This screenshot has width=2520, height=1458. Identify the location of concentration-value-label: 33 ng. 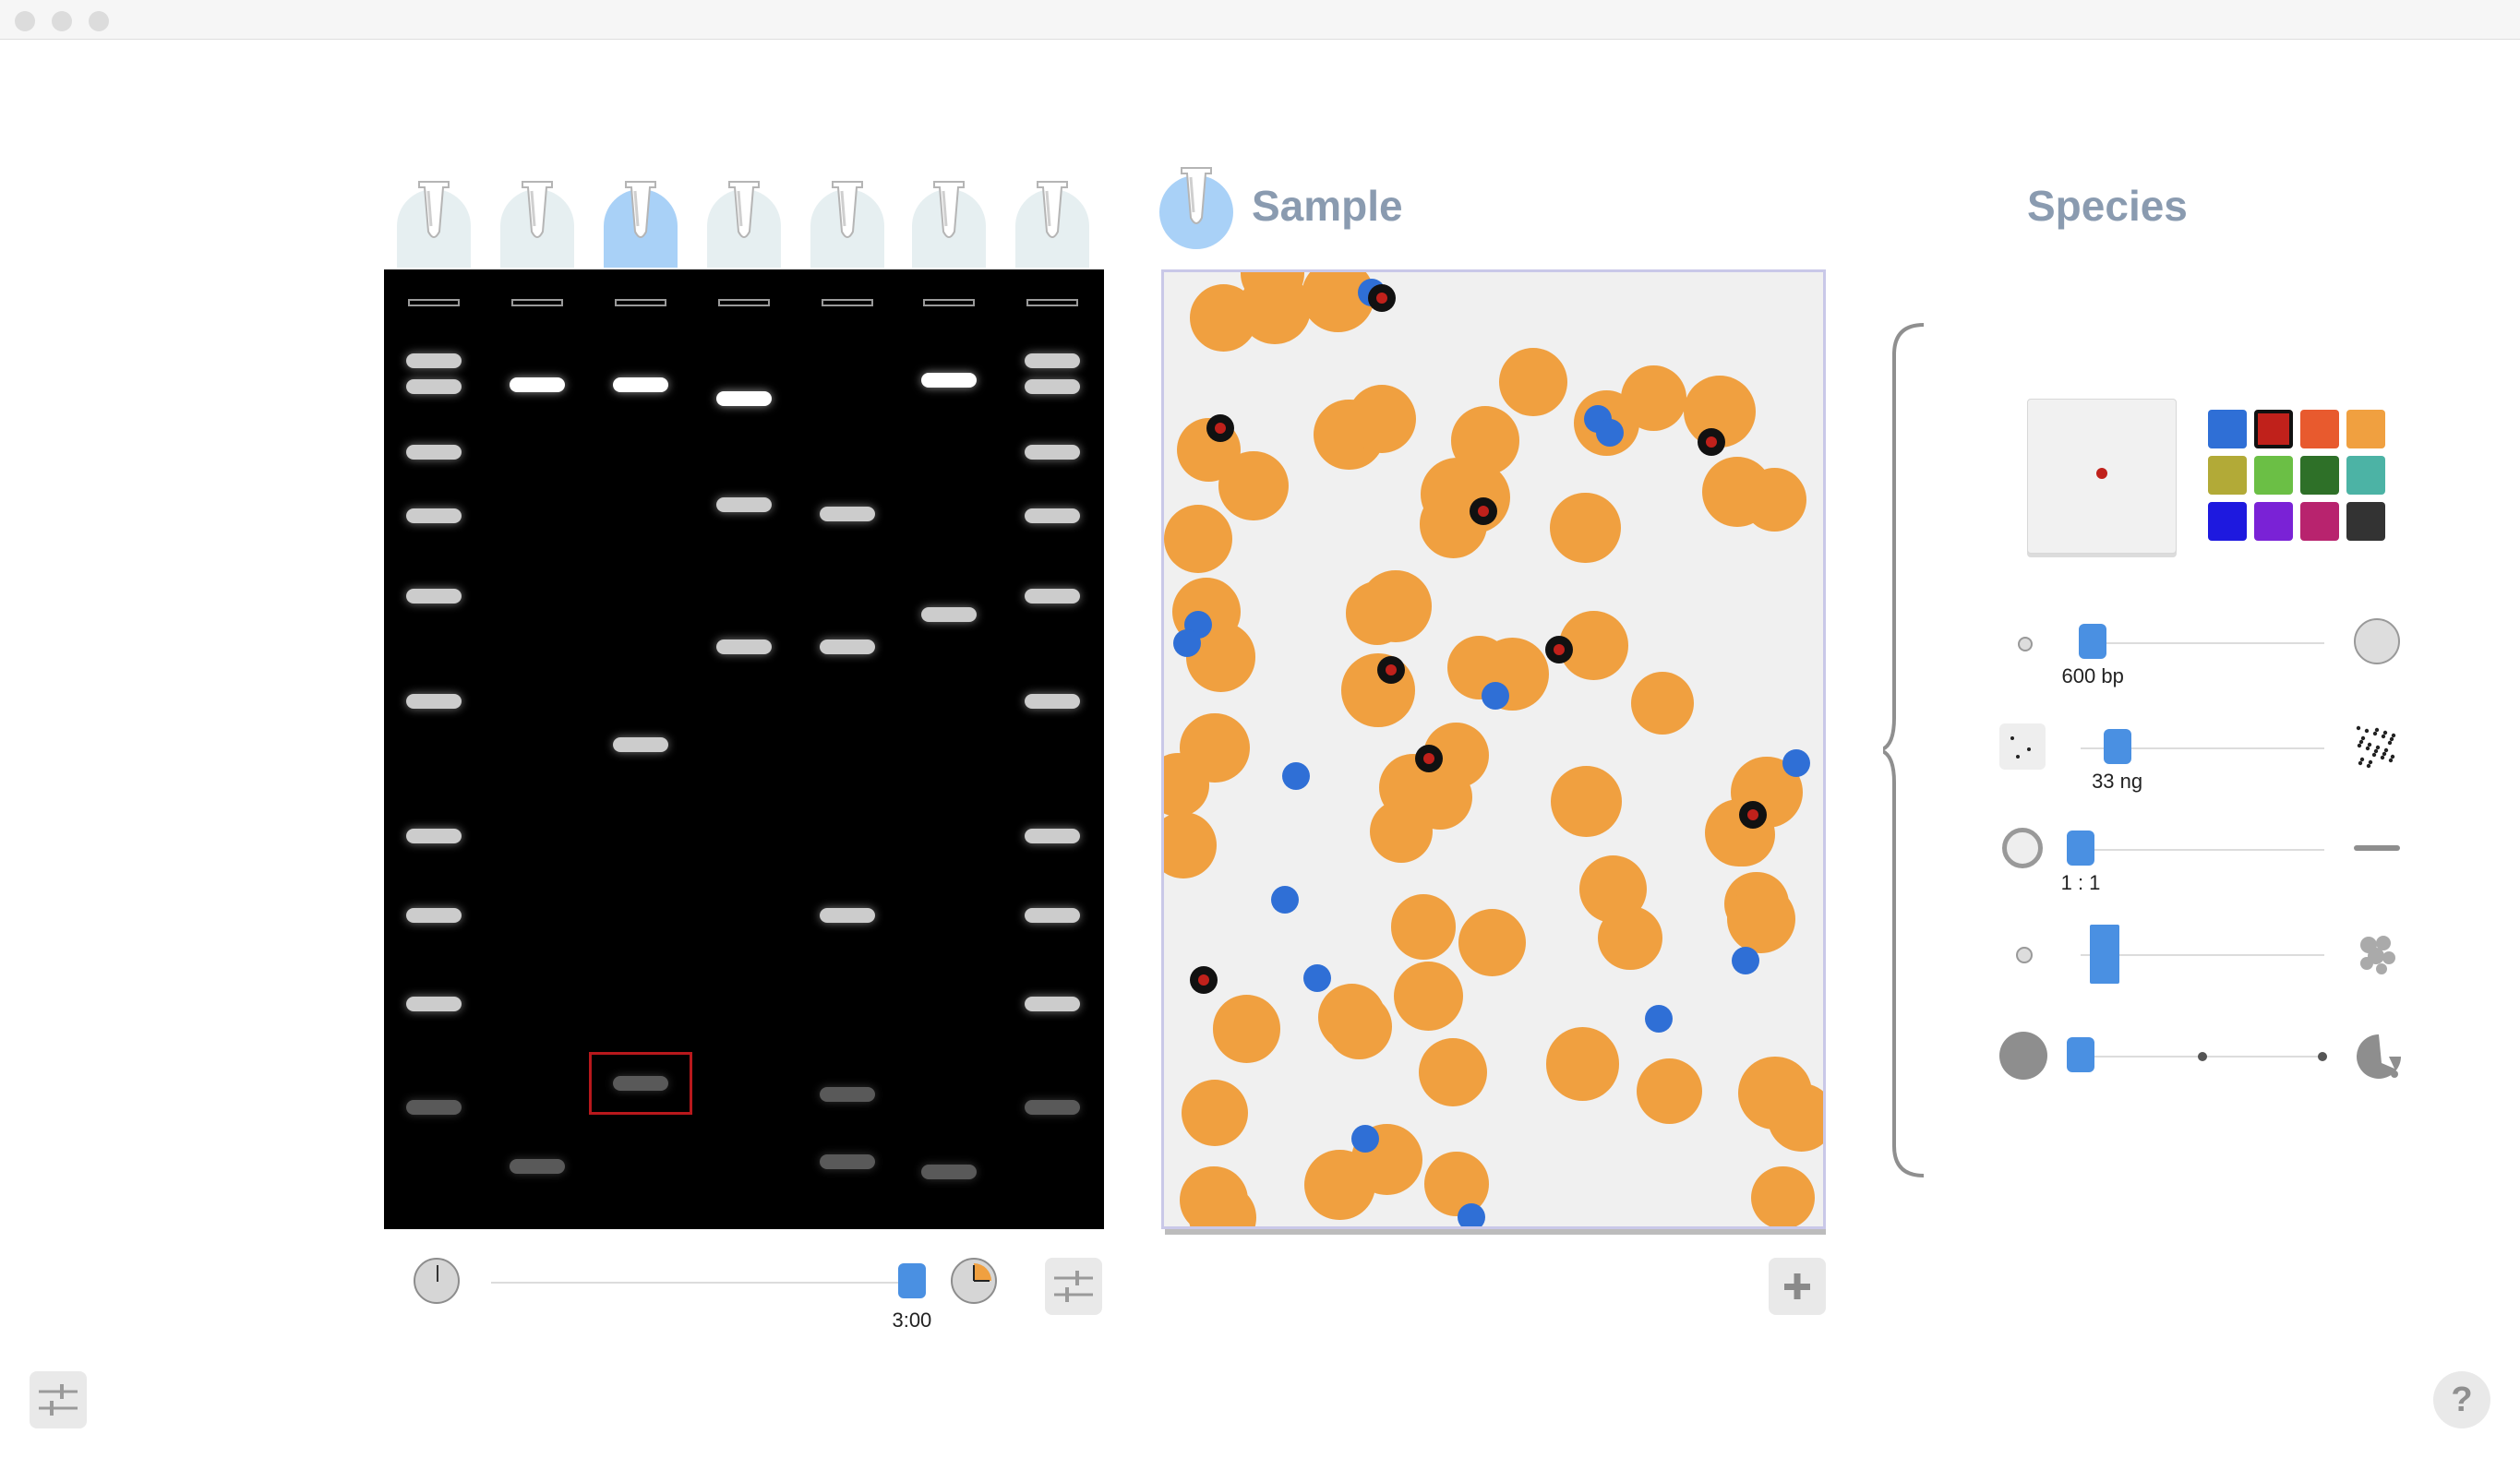
(2117, 782).